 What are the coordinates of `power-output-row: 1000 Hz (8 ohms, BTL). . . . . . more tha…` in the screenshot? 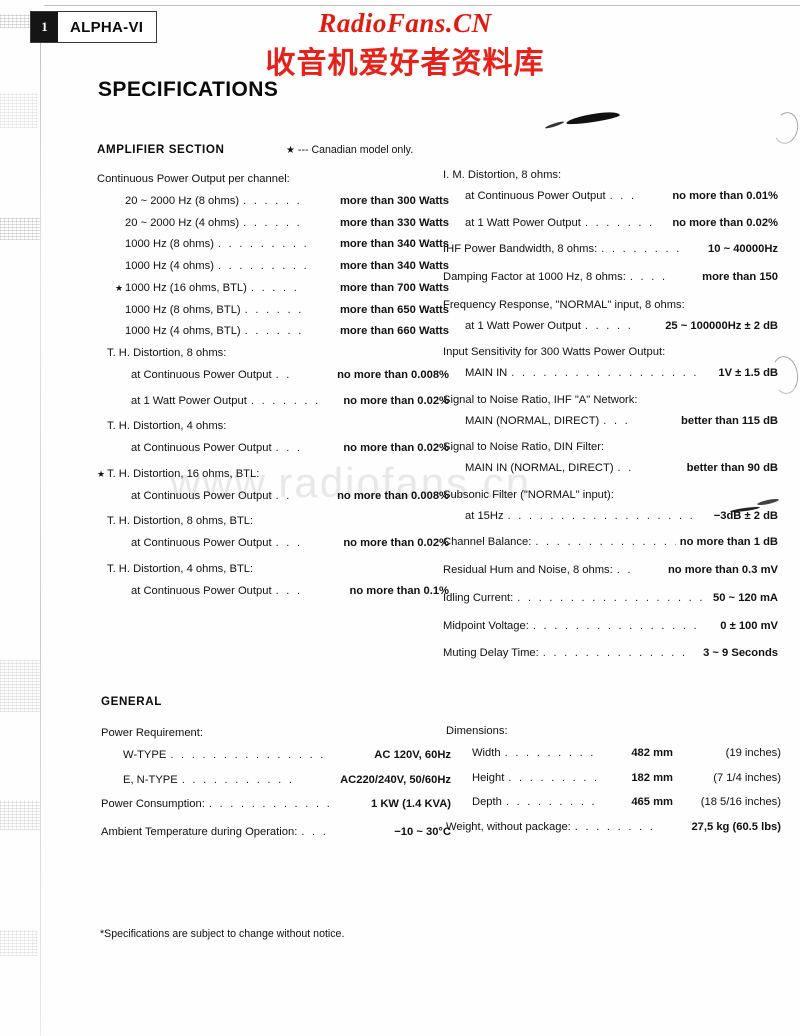 It's located at (282, 310).